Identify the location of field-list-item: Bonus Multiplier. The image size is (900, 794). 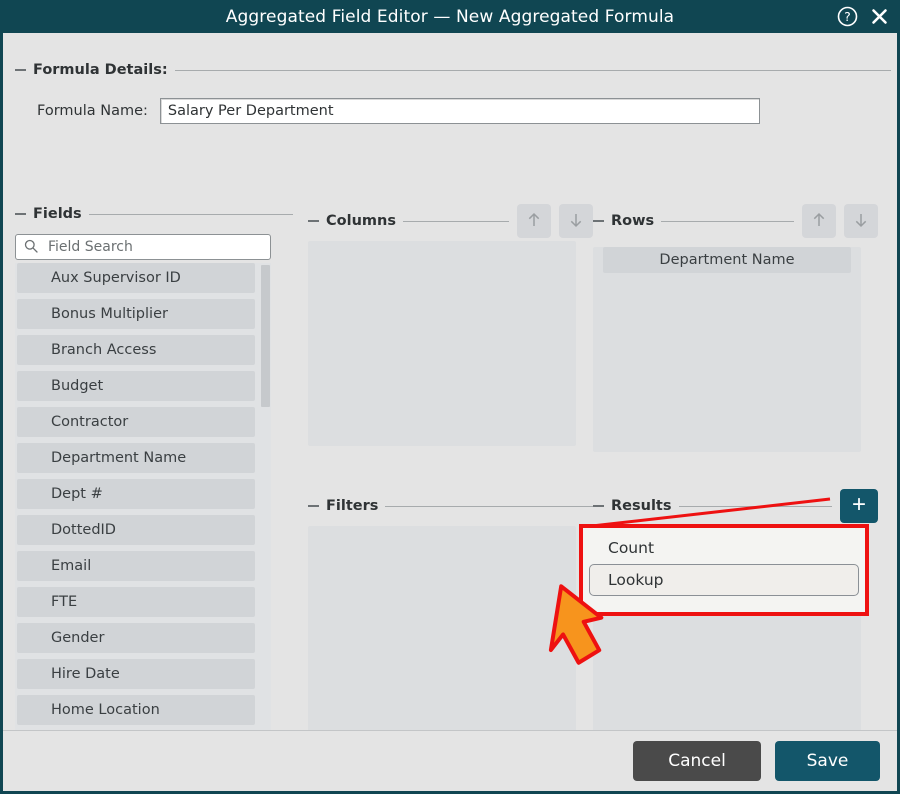
(136, 314).